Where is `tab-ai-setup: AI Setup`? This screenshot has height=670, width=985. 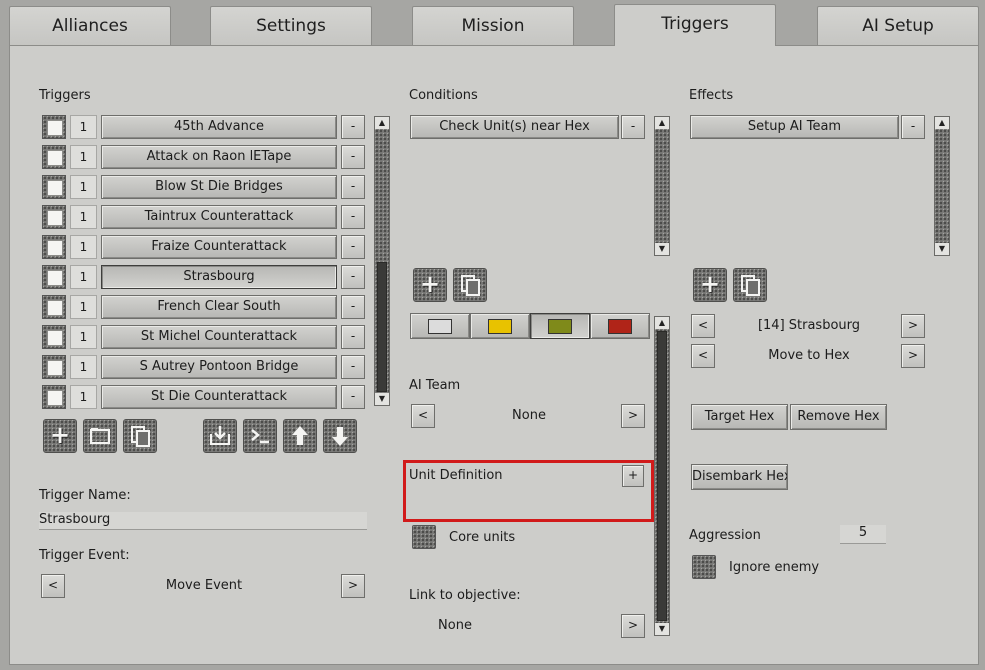 tab-ai-setup: AI Setup is located at coordinates (898, 26).